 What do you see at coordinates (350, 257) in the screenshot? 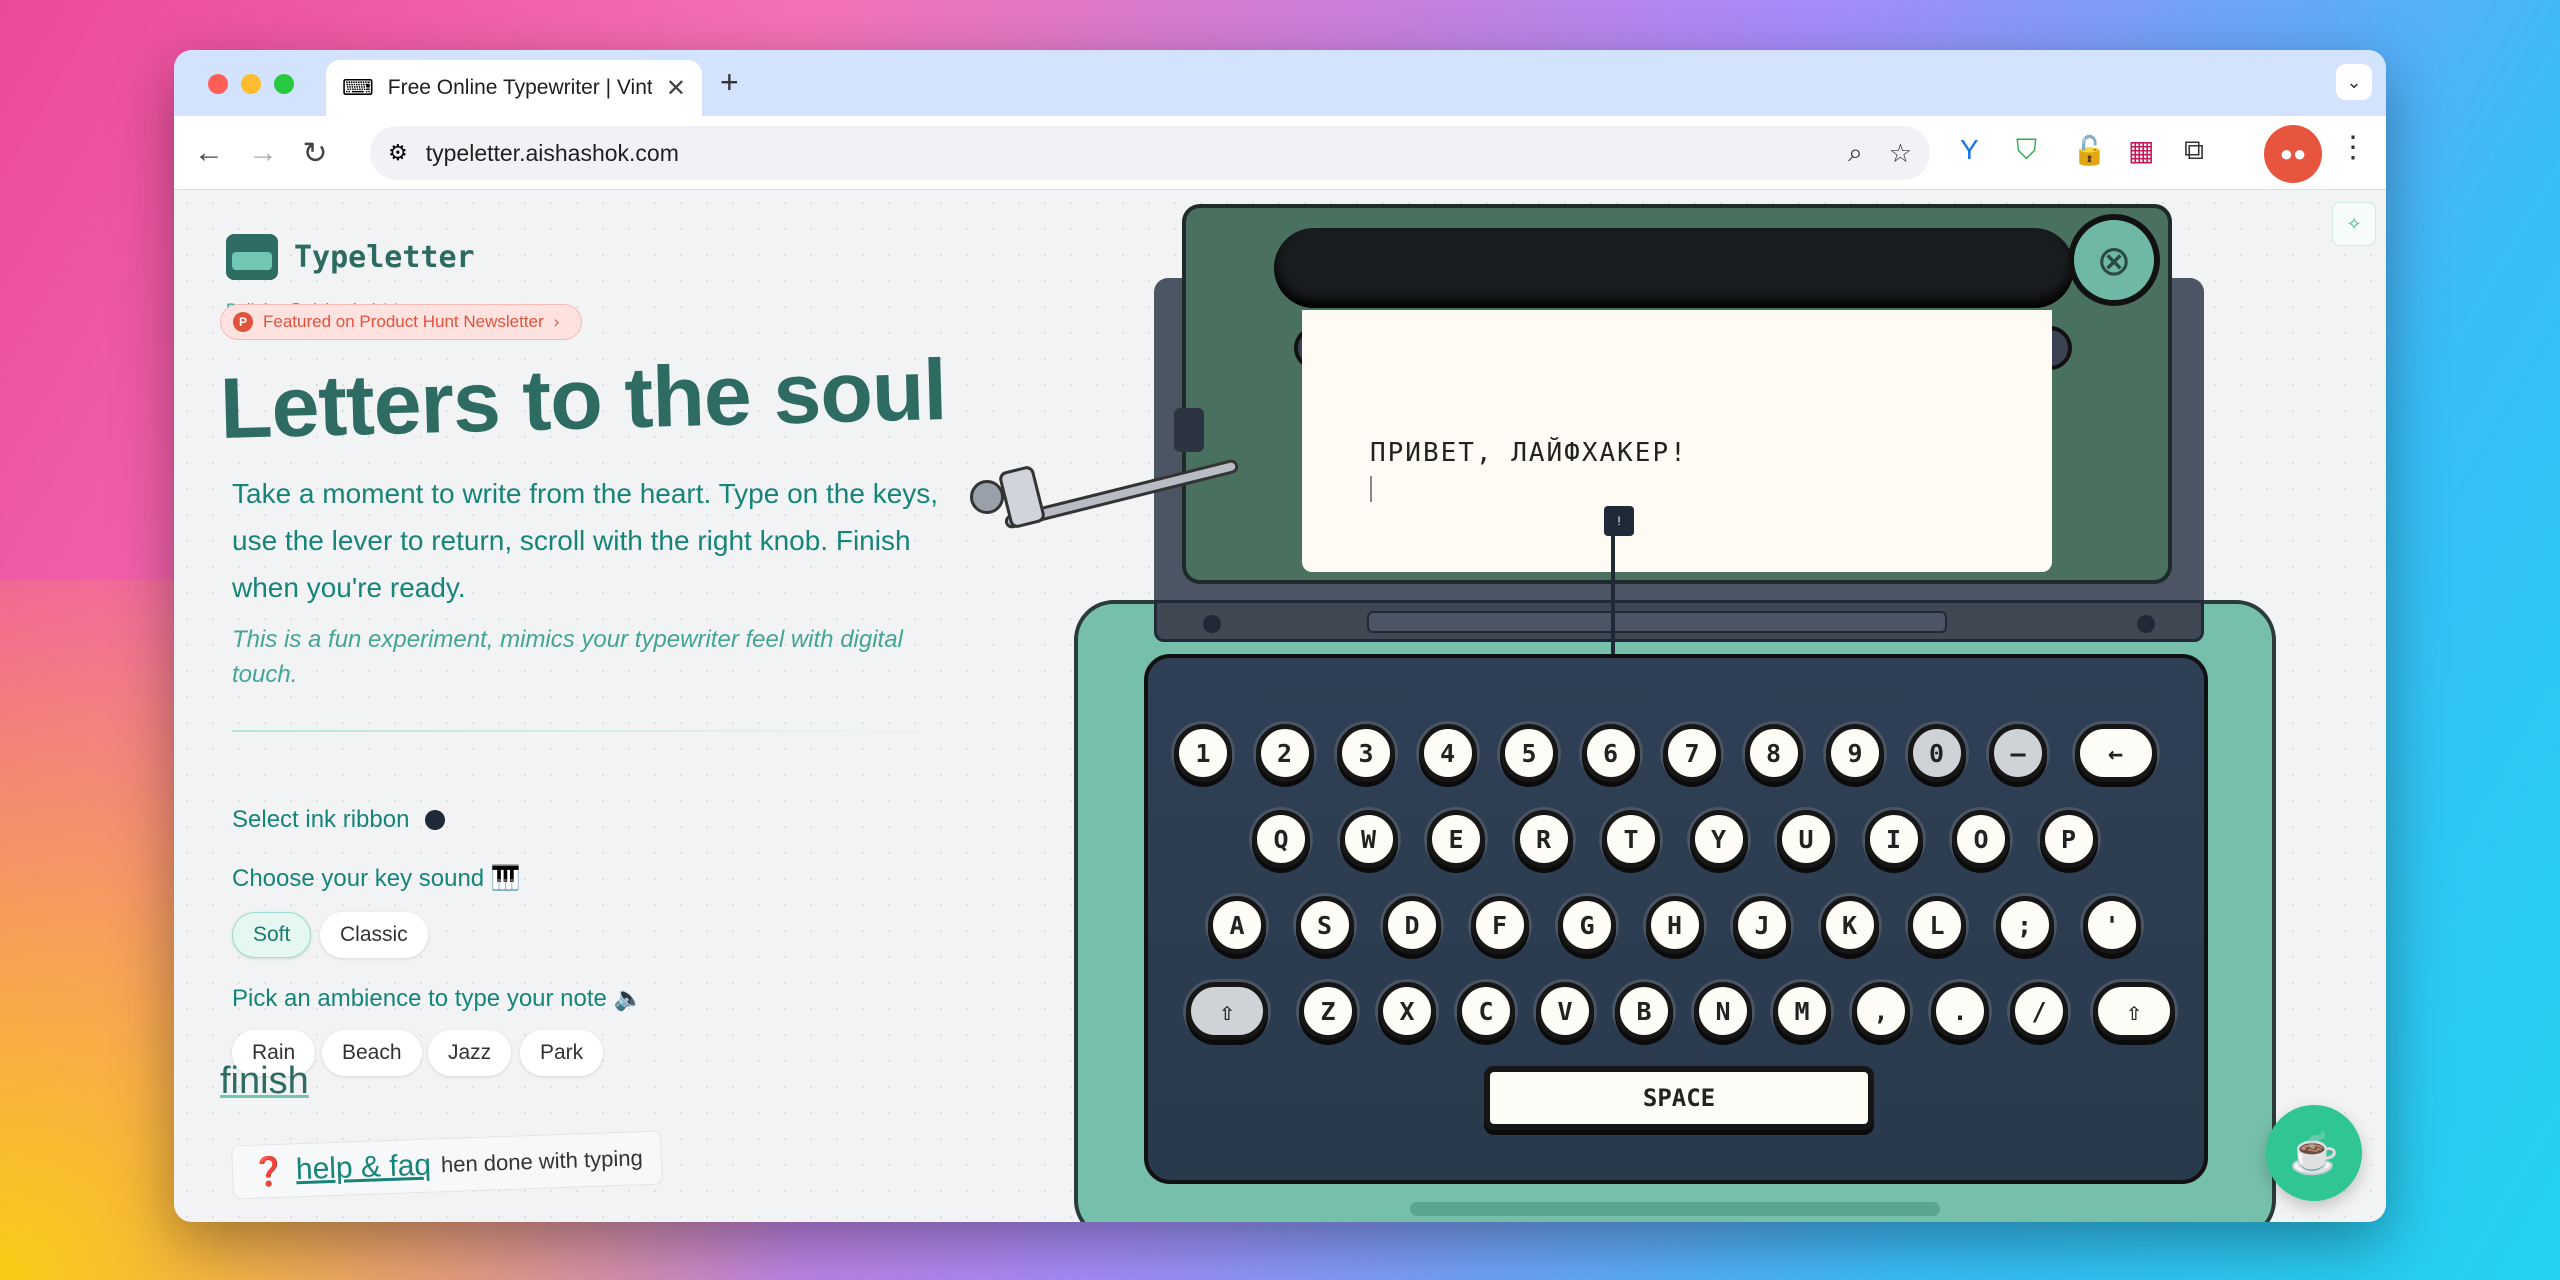
I see `brand-logo: Typeletter` at bounding box center [350, 257].